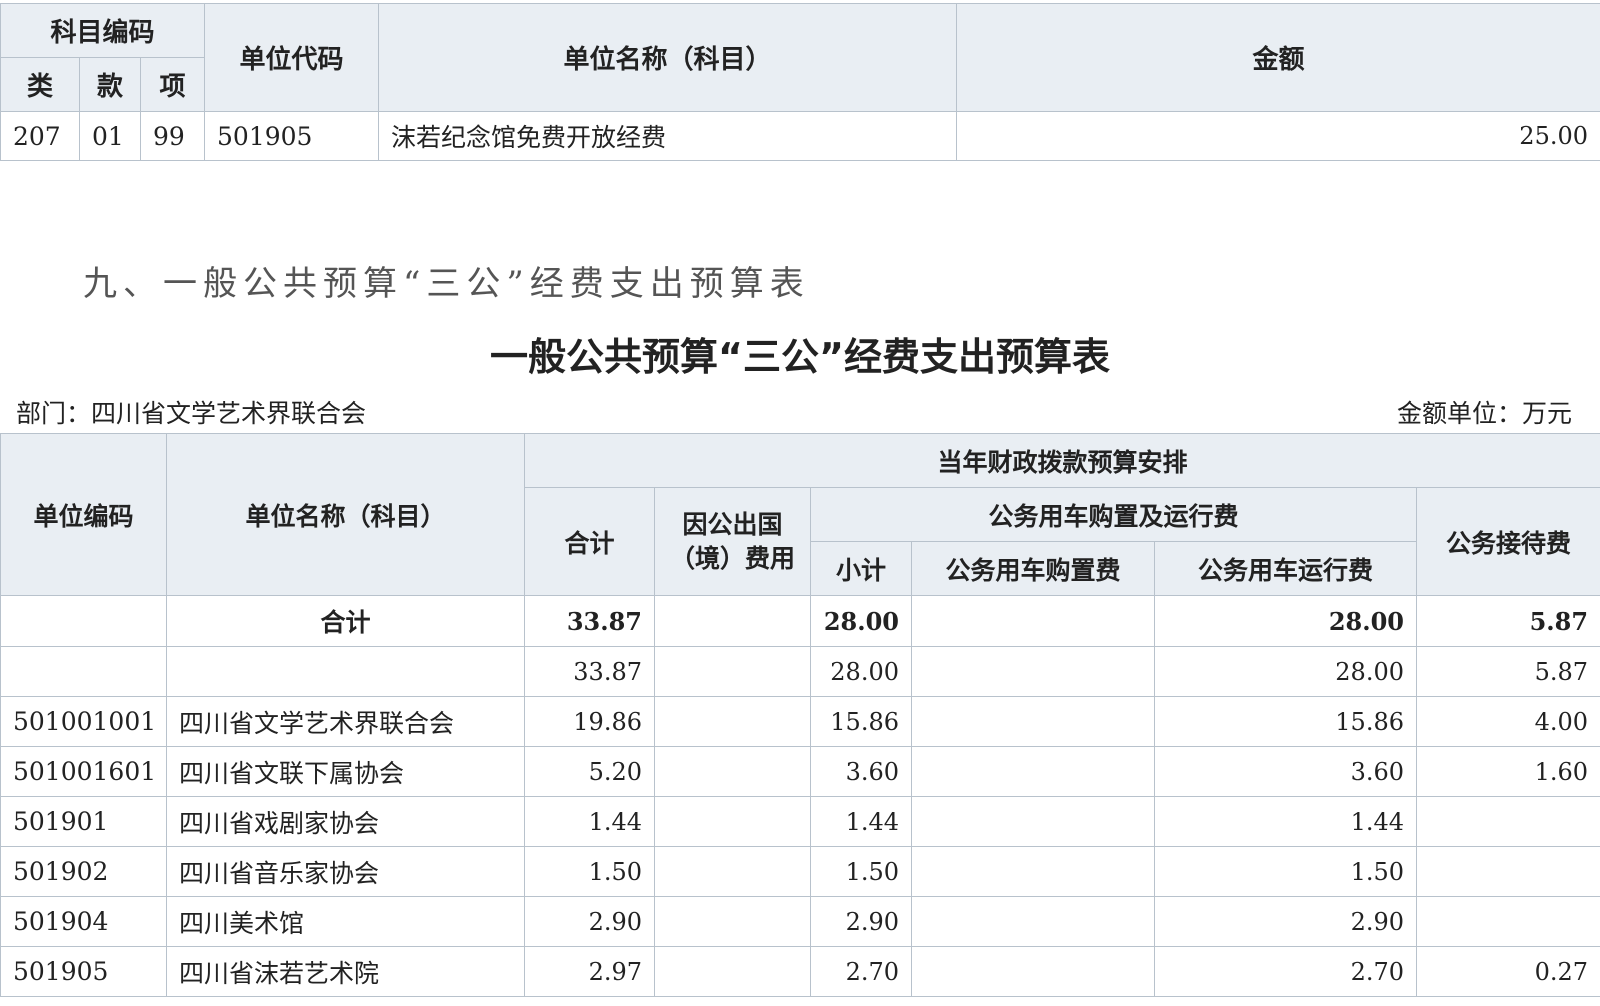 The width and height of the screenshot is (1600, 1006). Describe the element at coordinates (345, 921) in the screenshot. I see `cell-name: 四川美术馆` at that location.